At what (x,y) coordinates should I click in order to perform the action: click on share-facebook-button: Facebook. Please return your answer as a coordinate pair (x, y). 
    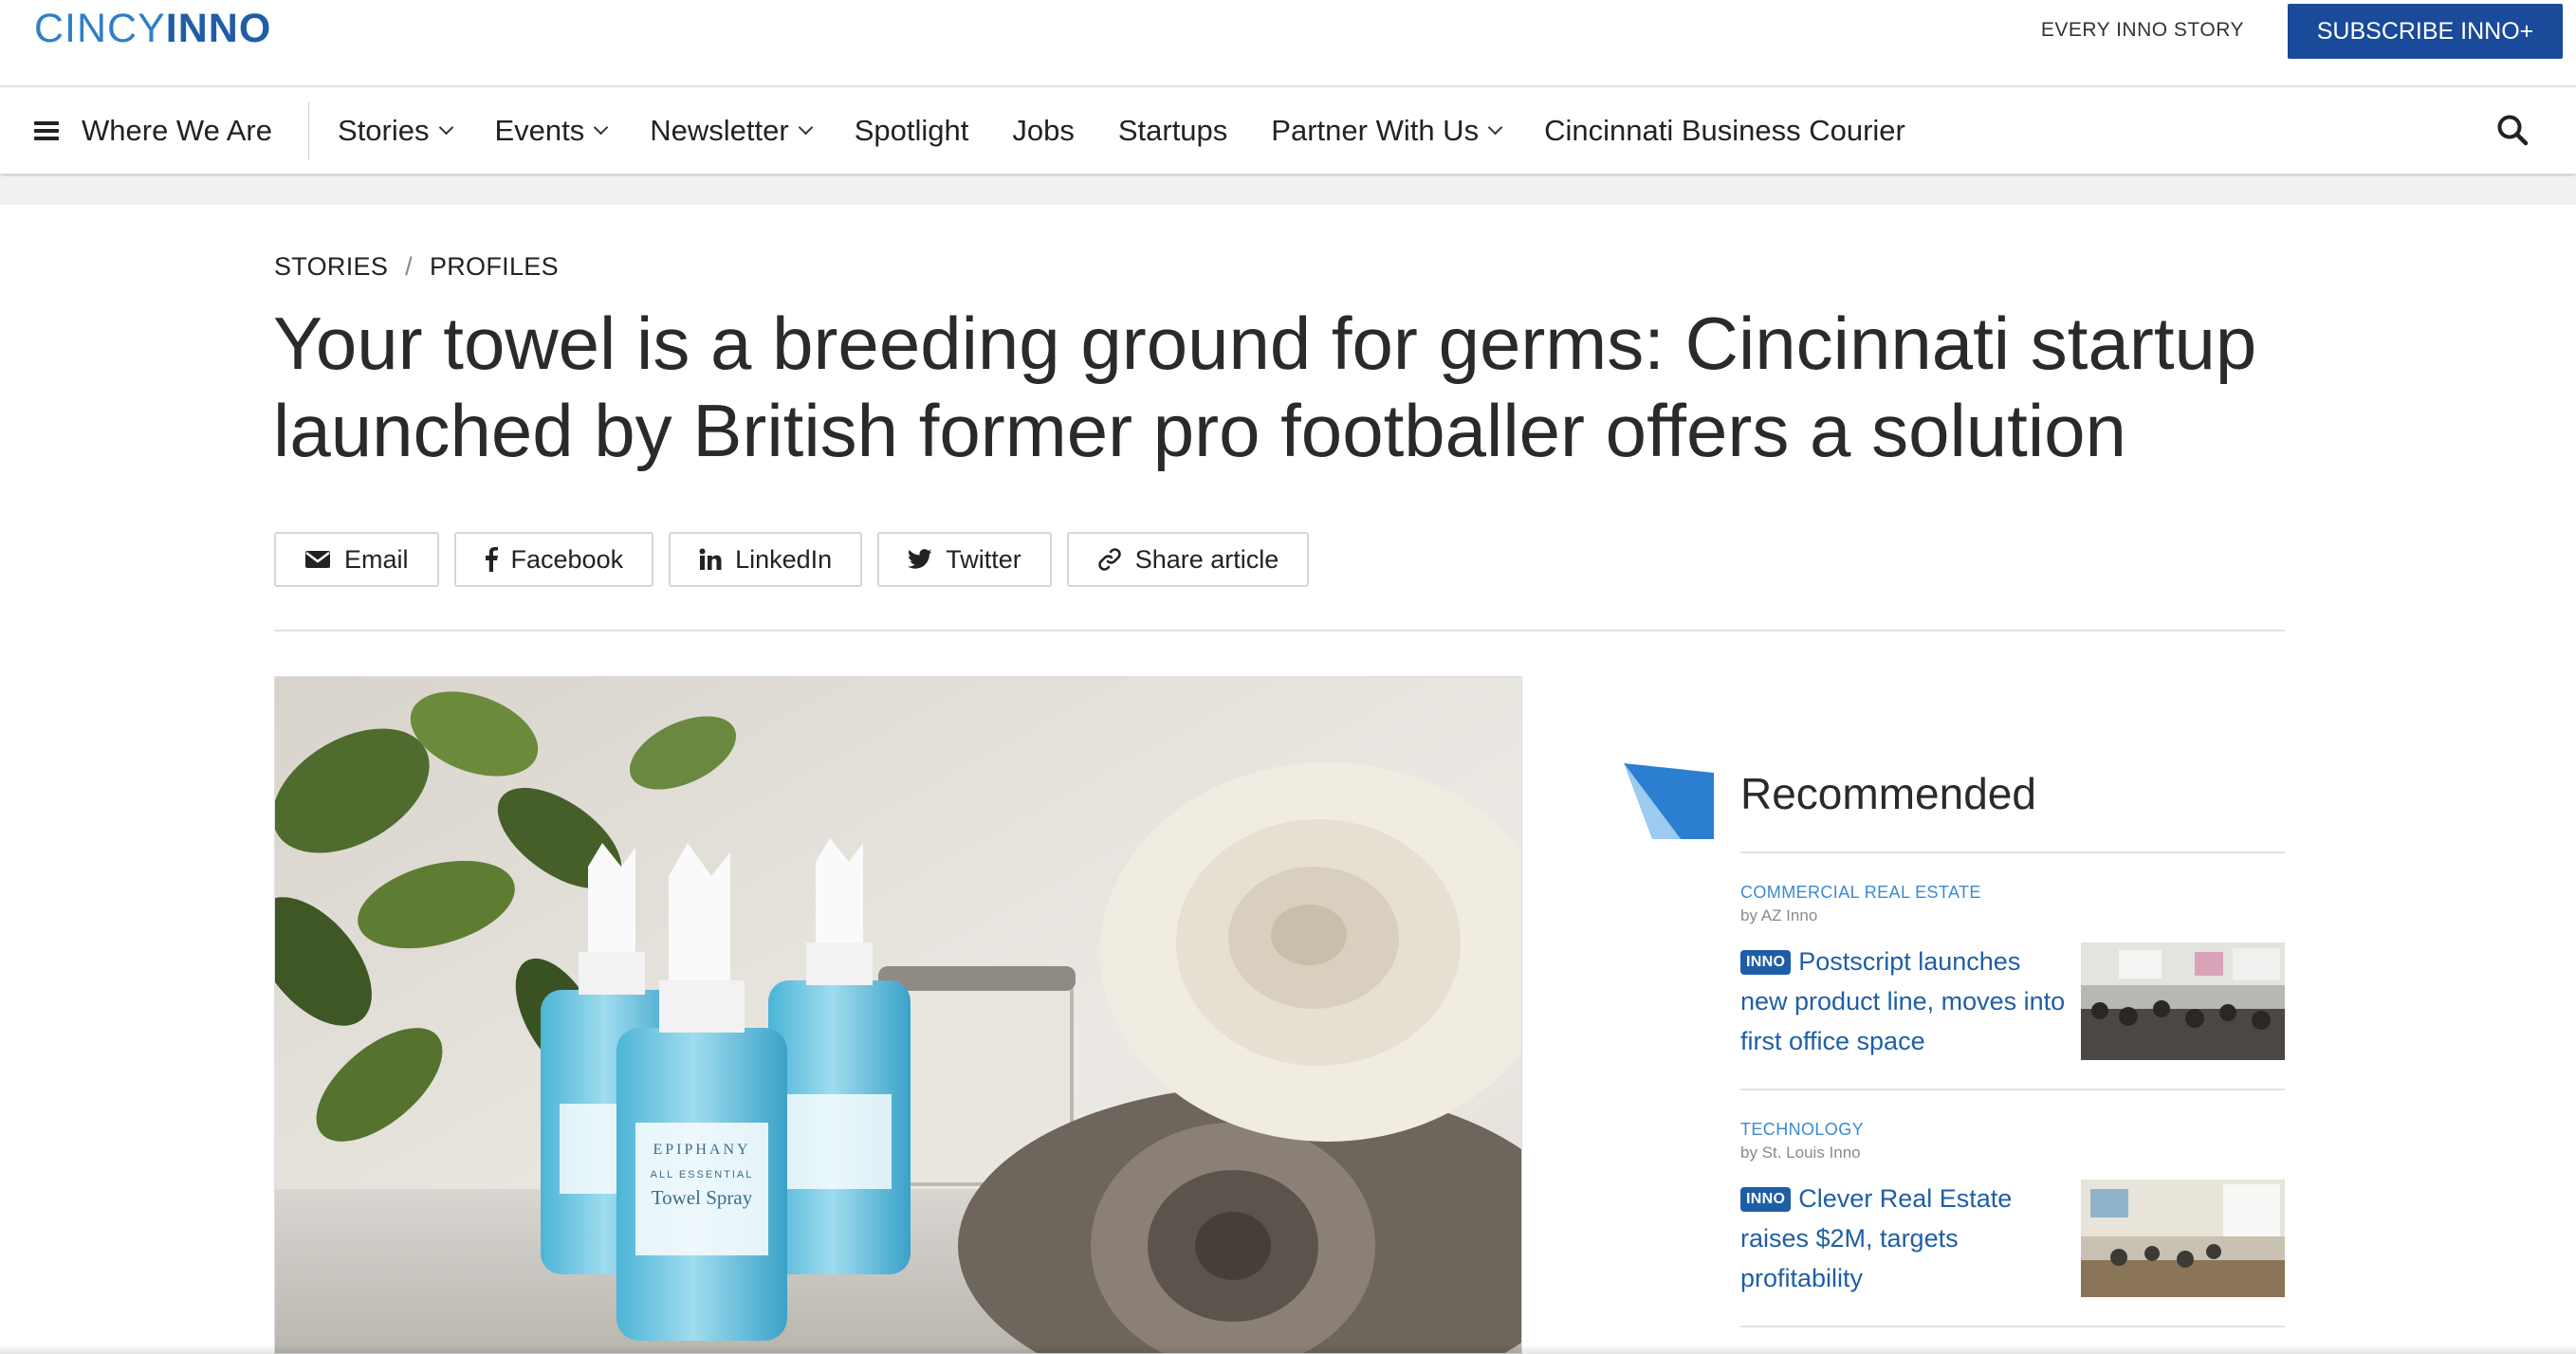
    Looking at the image, I should click on (553, 559).